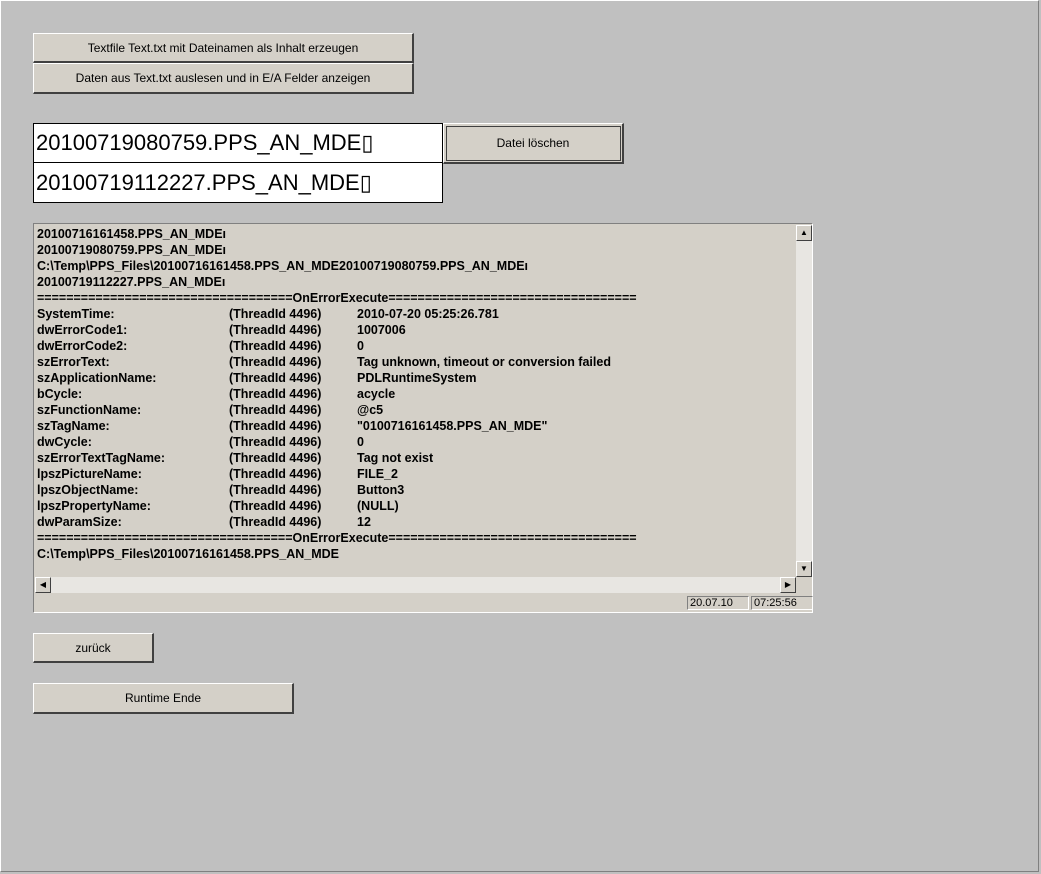 This screenshot has width=1041, height=874. I want to click on log-entry-value: 1007006, so click(381, 330).